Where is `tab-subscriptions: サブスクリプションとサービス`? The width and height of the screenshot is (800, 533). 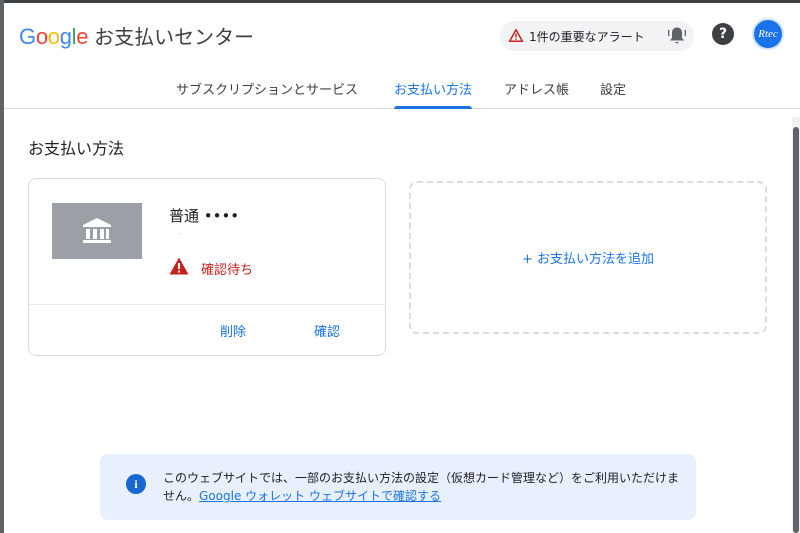
tab-subscriptions: サブスクリプションとサービス is located at coordinates (267, 95).